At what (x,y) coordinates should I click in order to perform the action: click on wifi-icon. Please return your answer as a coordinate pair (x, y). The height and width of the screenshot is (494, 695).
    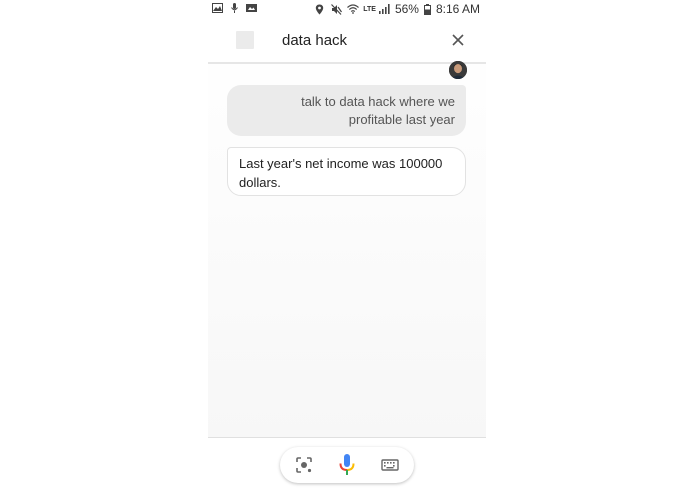
    Looking at the image, I should click on (353, 9).